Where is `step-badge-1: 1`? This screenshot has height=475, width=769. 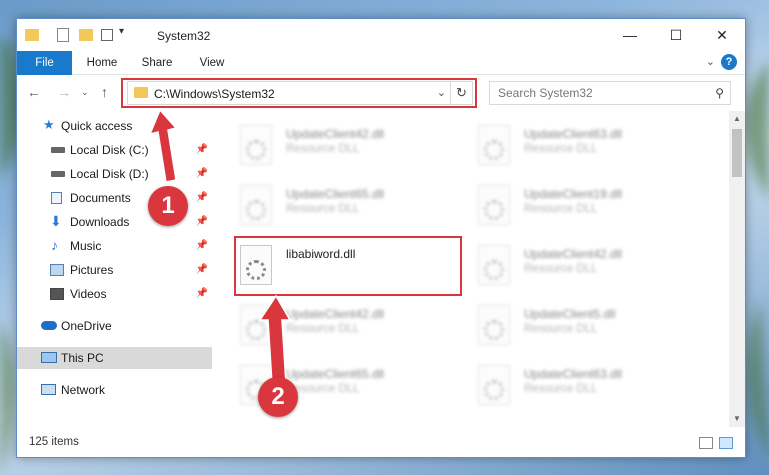
step-badge-1: 1 is located at coordinates (168, 206).